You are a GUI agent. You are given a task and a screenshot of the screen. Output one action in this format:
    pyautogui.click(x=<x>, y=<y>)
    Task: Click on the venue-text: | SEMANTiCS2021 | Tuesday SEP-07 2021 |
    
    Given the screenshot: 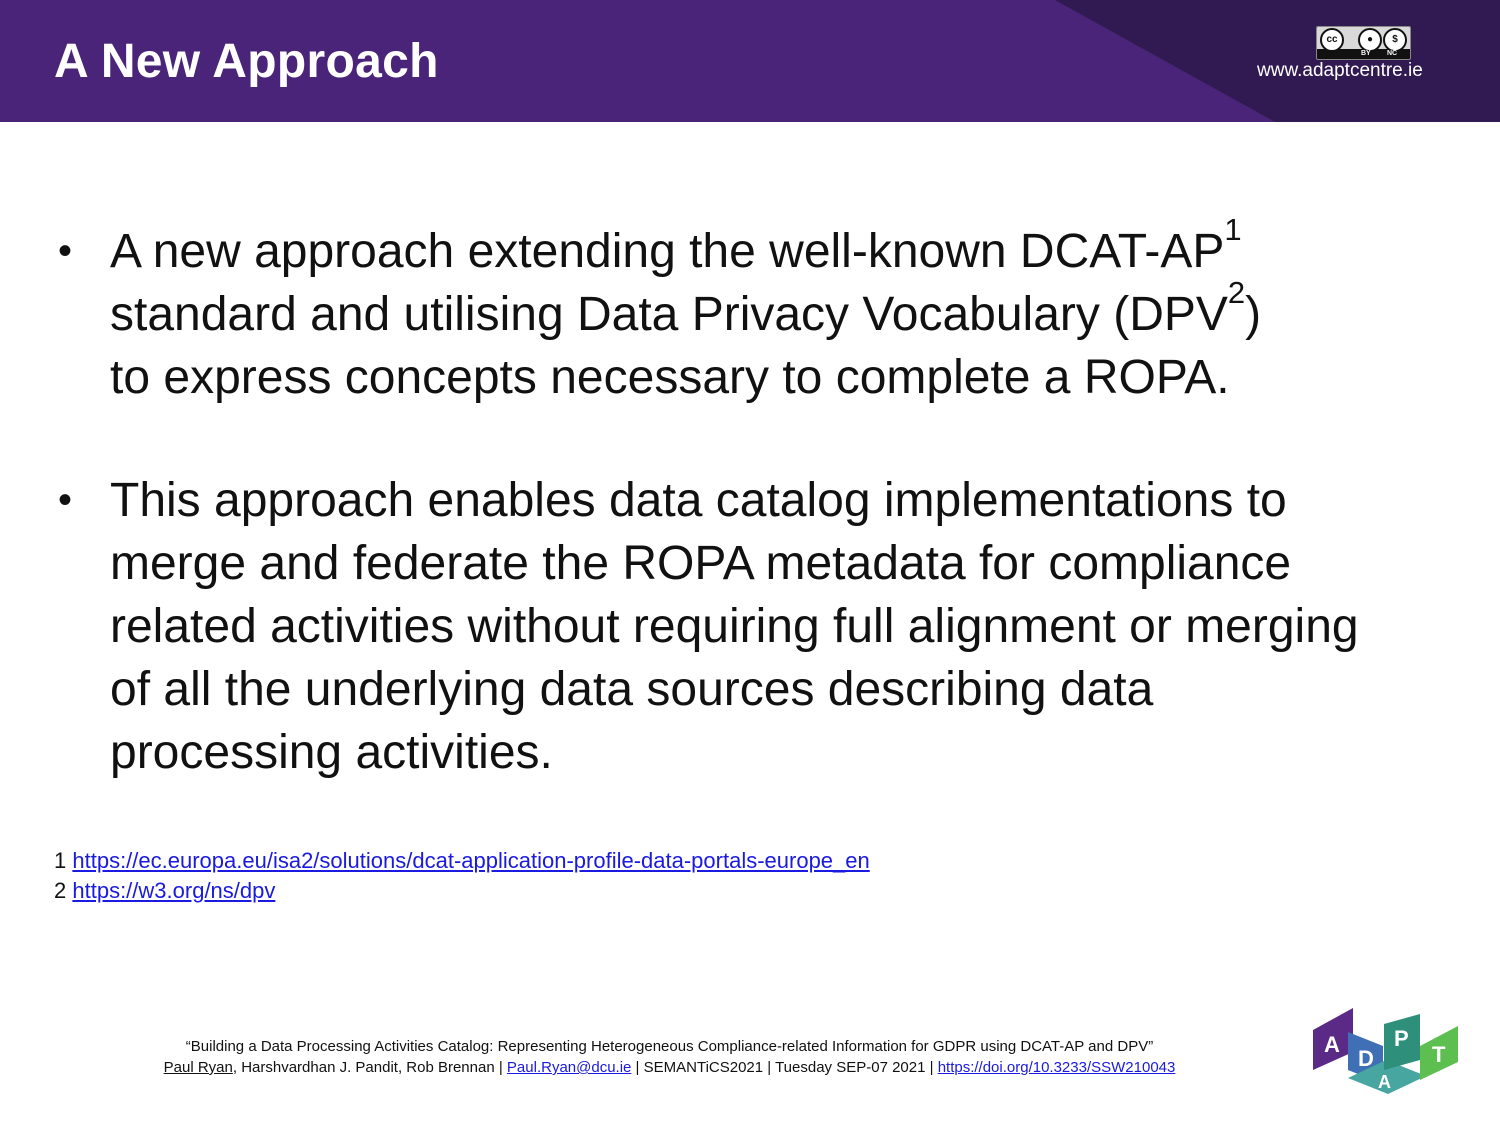 What is the action you would take?
    pyautogui.click(x=784, y=1067)
    